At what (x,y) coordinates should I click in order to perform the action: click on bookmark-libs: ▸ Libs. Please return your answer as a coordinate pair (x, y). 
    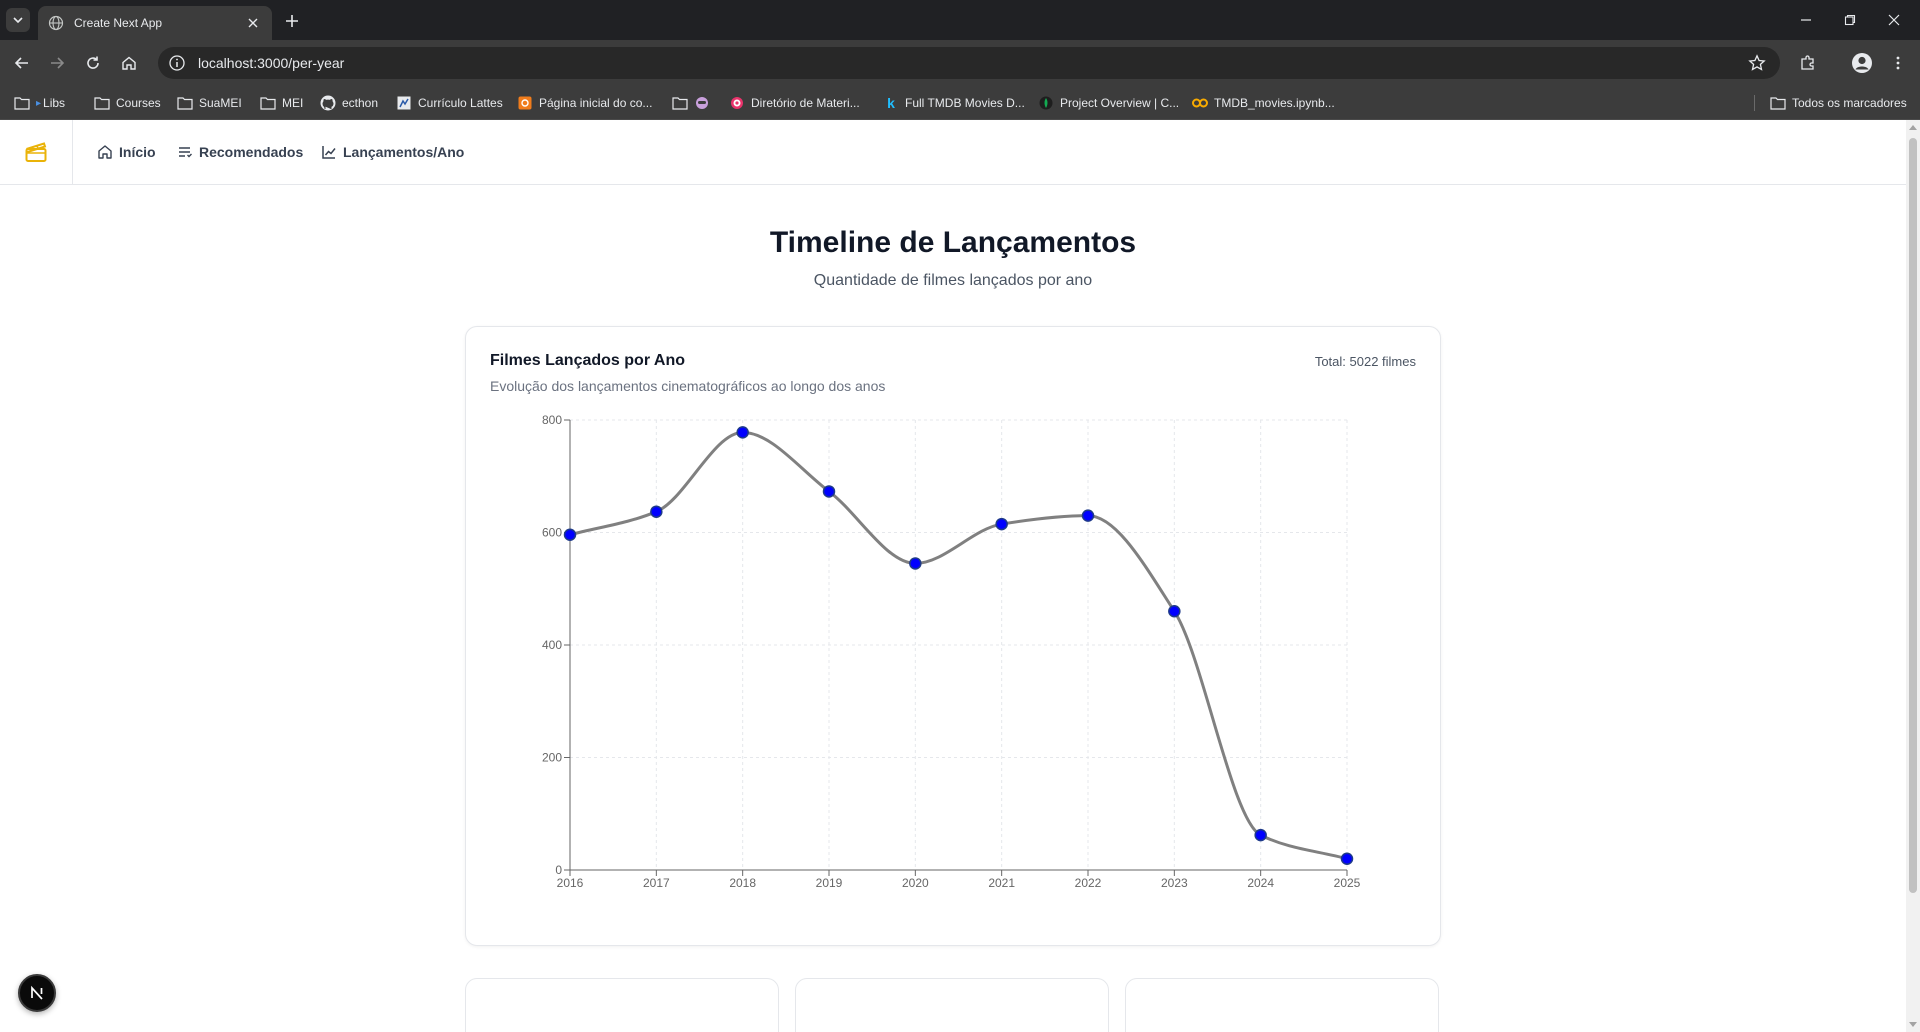
    Looking at the image, I should click on (39, 103).